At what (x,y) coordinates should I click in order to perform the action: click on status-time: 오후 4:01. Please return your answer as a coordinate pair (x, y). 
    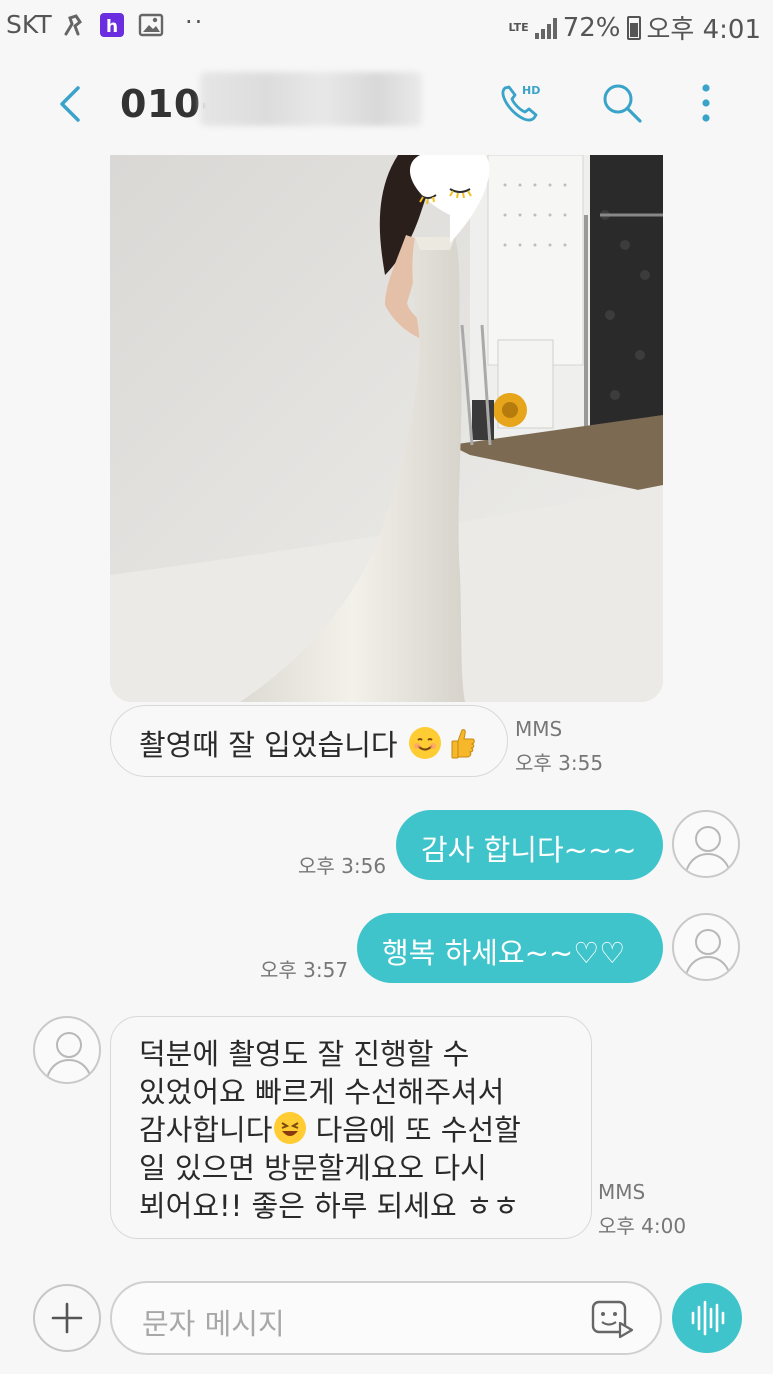
    Looking at the image, I should click on (704, 30).